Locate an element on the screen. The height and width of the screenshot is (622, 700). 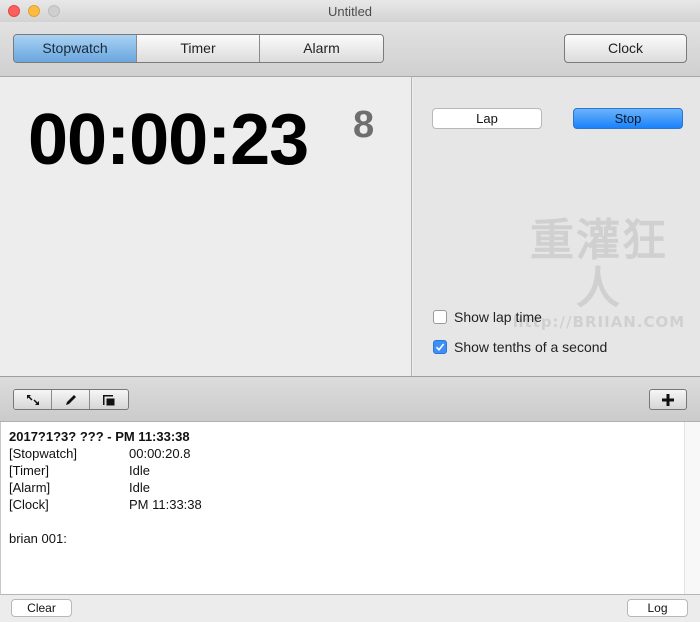
mode-segmented-control: Stopwatch Timer Alarm is located at coordinates (198, 48).